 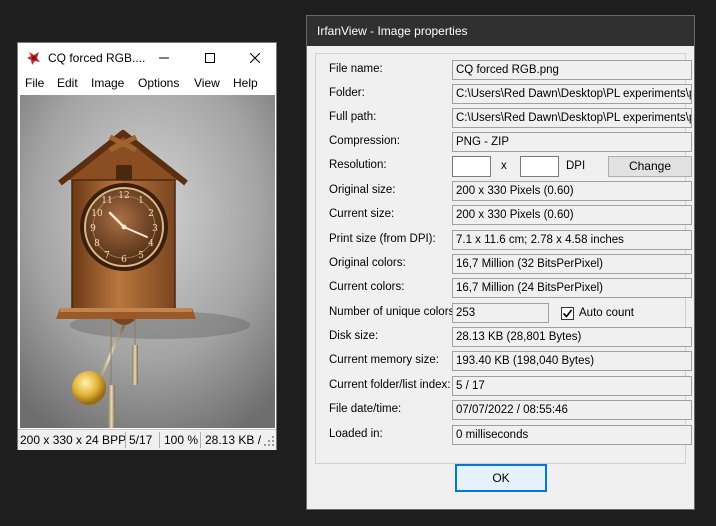 I want to click on resolution-y-input, so click(x=539, y=166).